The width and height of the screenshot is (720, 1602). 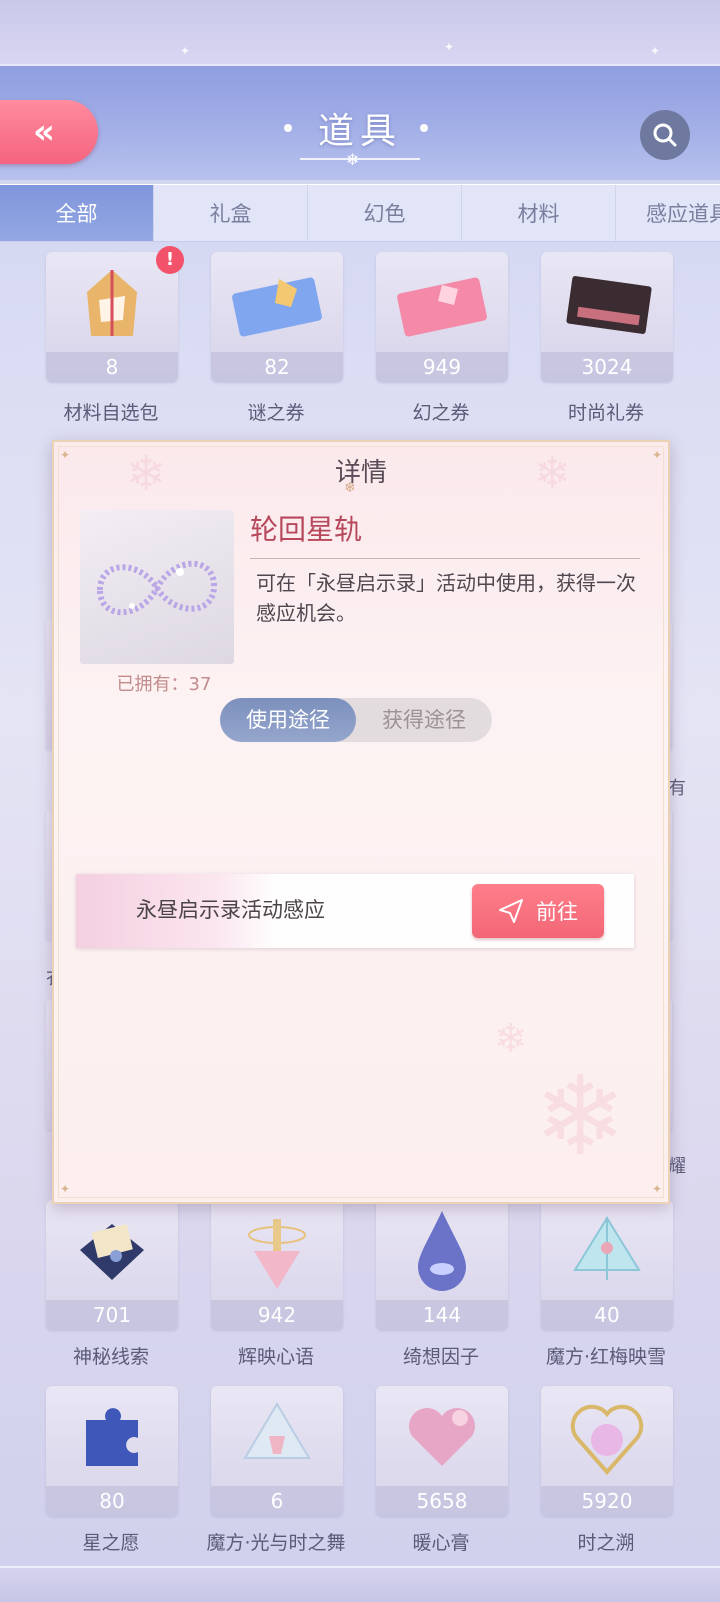 What do you see at coordinates (606, 1357) in the screenshot?
I see `item-label: 魔方·红梅映雪` at bounding box center [606, 1357].